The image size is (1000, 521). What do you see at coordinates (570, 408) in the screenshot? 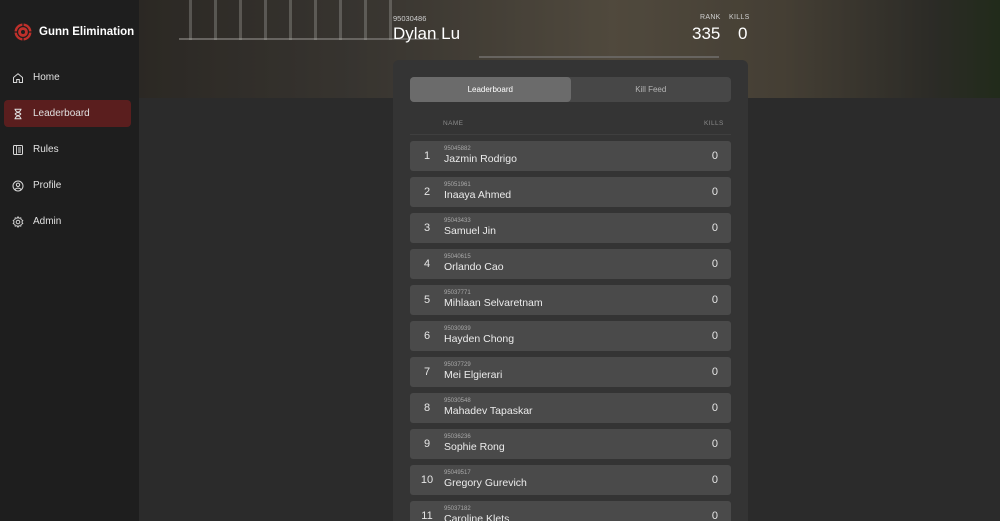
I see `leaderboard-row: 8 95030548 Mahadev Tapaskar 0` at bounding box center [570, 408].